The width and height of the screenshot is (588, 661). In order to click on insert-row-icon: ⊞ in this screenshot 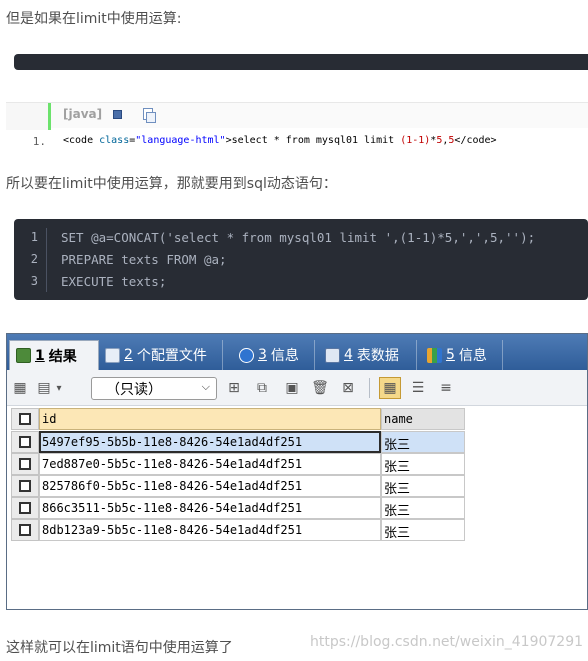, I will do `click(234, 388)`.